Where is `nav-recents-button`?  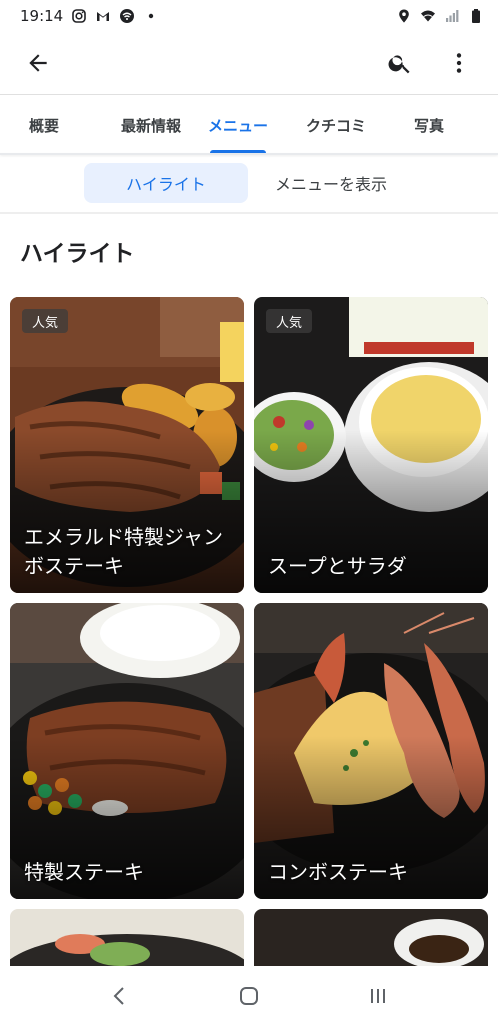
nav-recents-button is located at coordinates (378, 996).